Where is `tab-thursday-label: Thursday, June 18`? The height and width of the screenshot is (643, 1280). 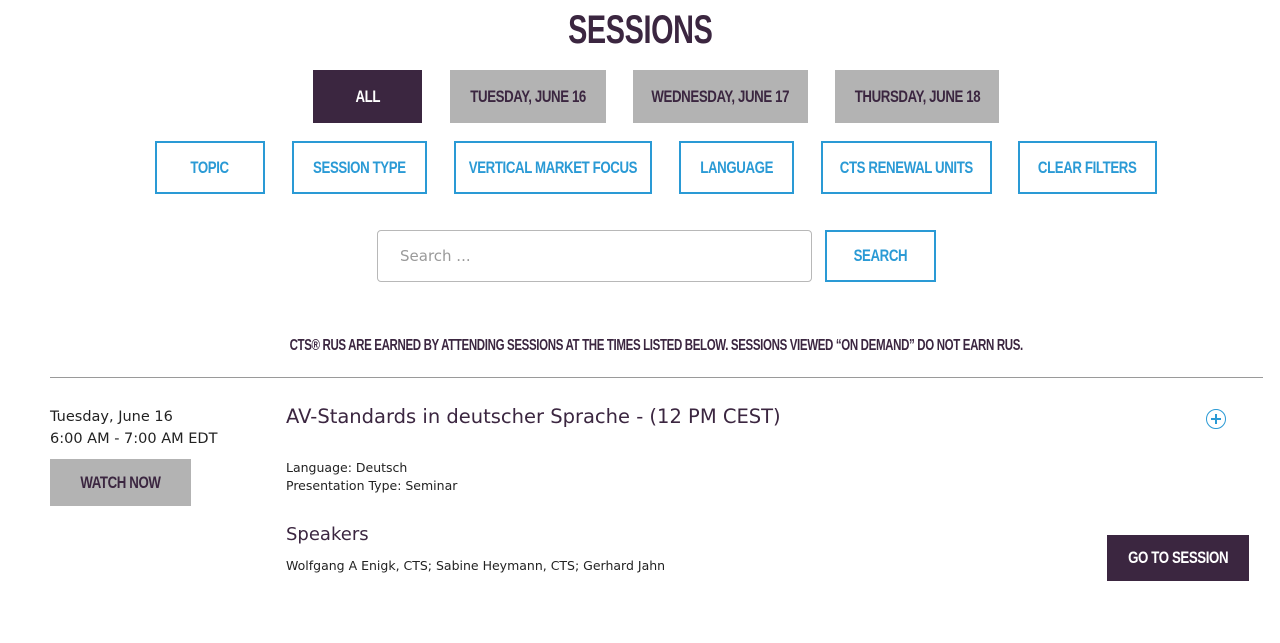
tab-thursday-label: Thursday, June 18 is located at coordinates (917, 96).